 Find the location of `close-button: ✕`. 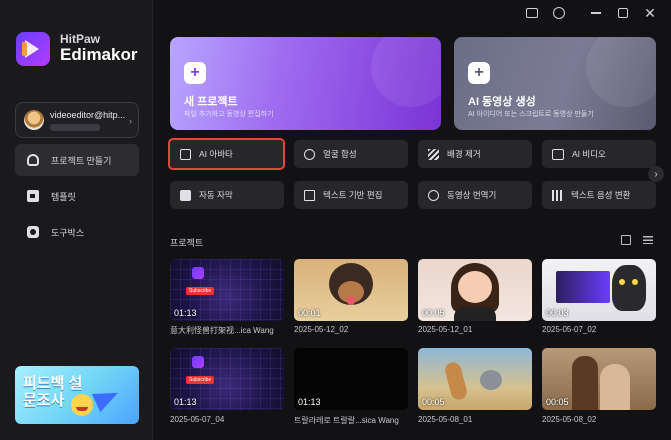

close-button: ✕ is located at coordinates (650, 13).